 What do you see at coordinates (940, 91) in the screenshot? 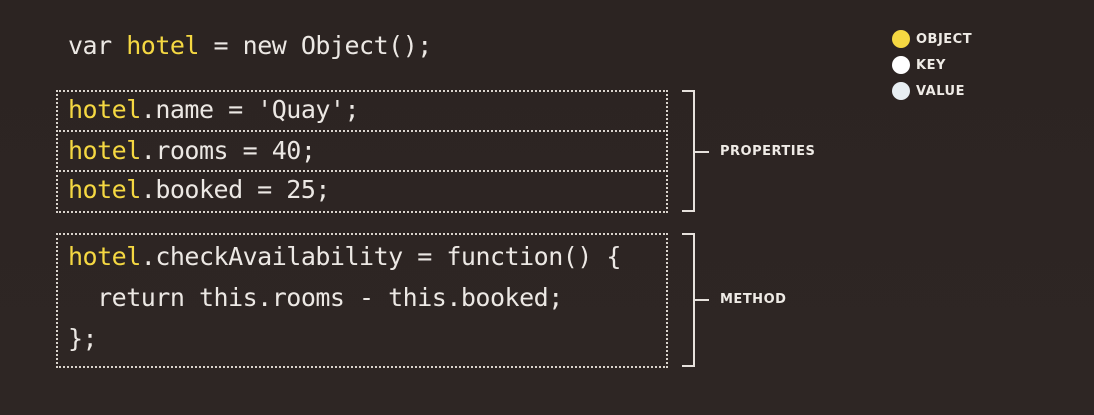
I see `legend-label-value: VALUE` at bounding box center [940, 91].